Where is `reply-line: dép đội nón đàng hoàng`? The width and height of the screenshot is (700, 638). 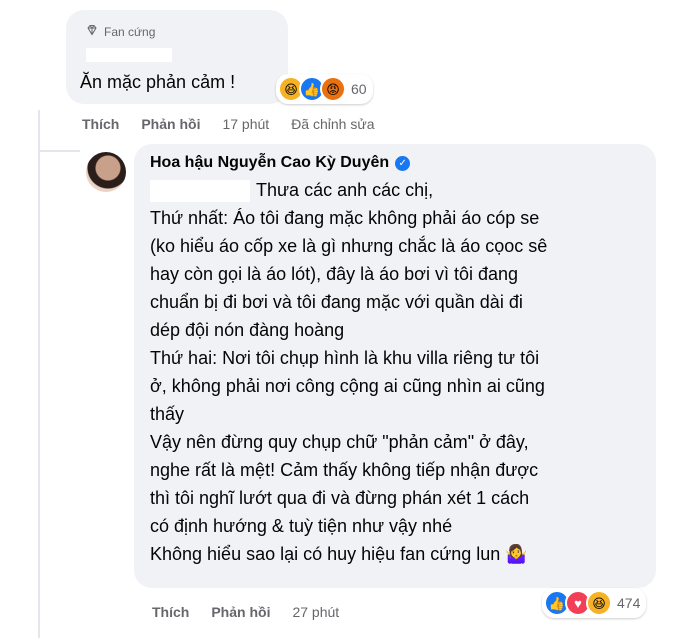
reply-line: dép đội nón đàng hoàng is located at coordinates (247, 330).